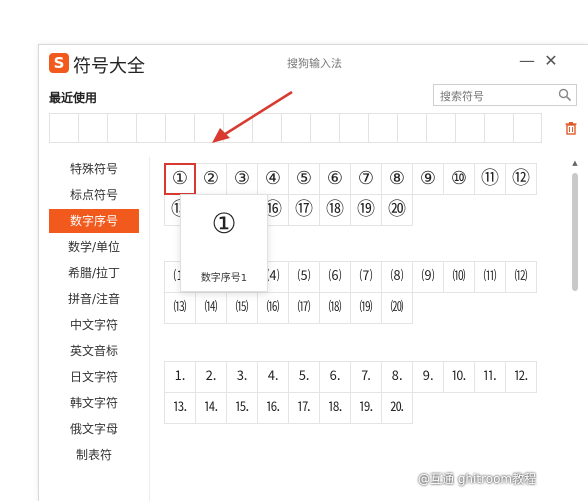  What do you see at coordinates (335, 210) in the screenshot?
I see `symbol-cell: ⑱` at bounding box center [335, 210].